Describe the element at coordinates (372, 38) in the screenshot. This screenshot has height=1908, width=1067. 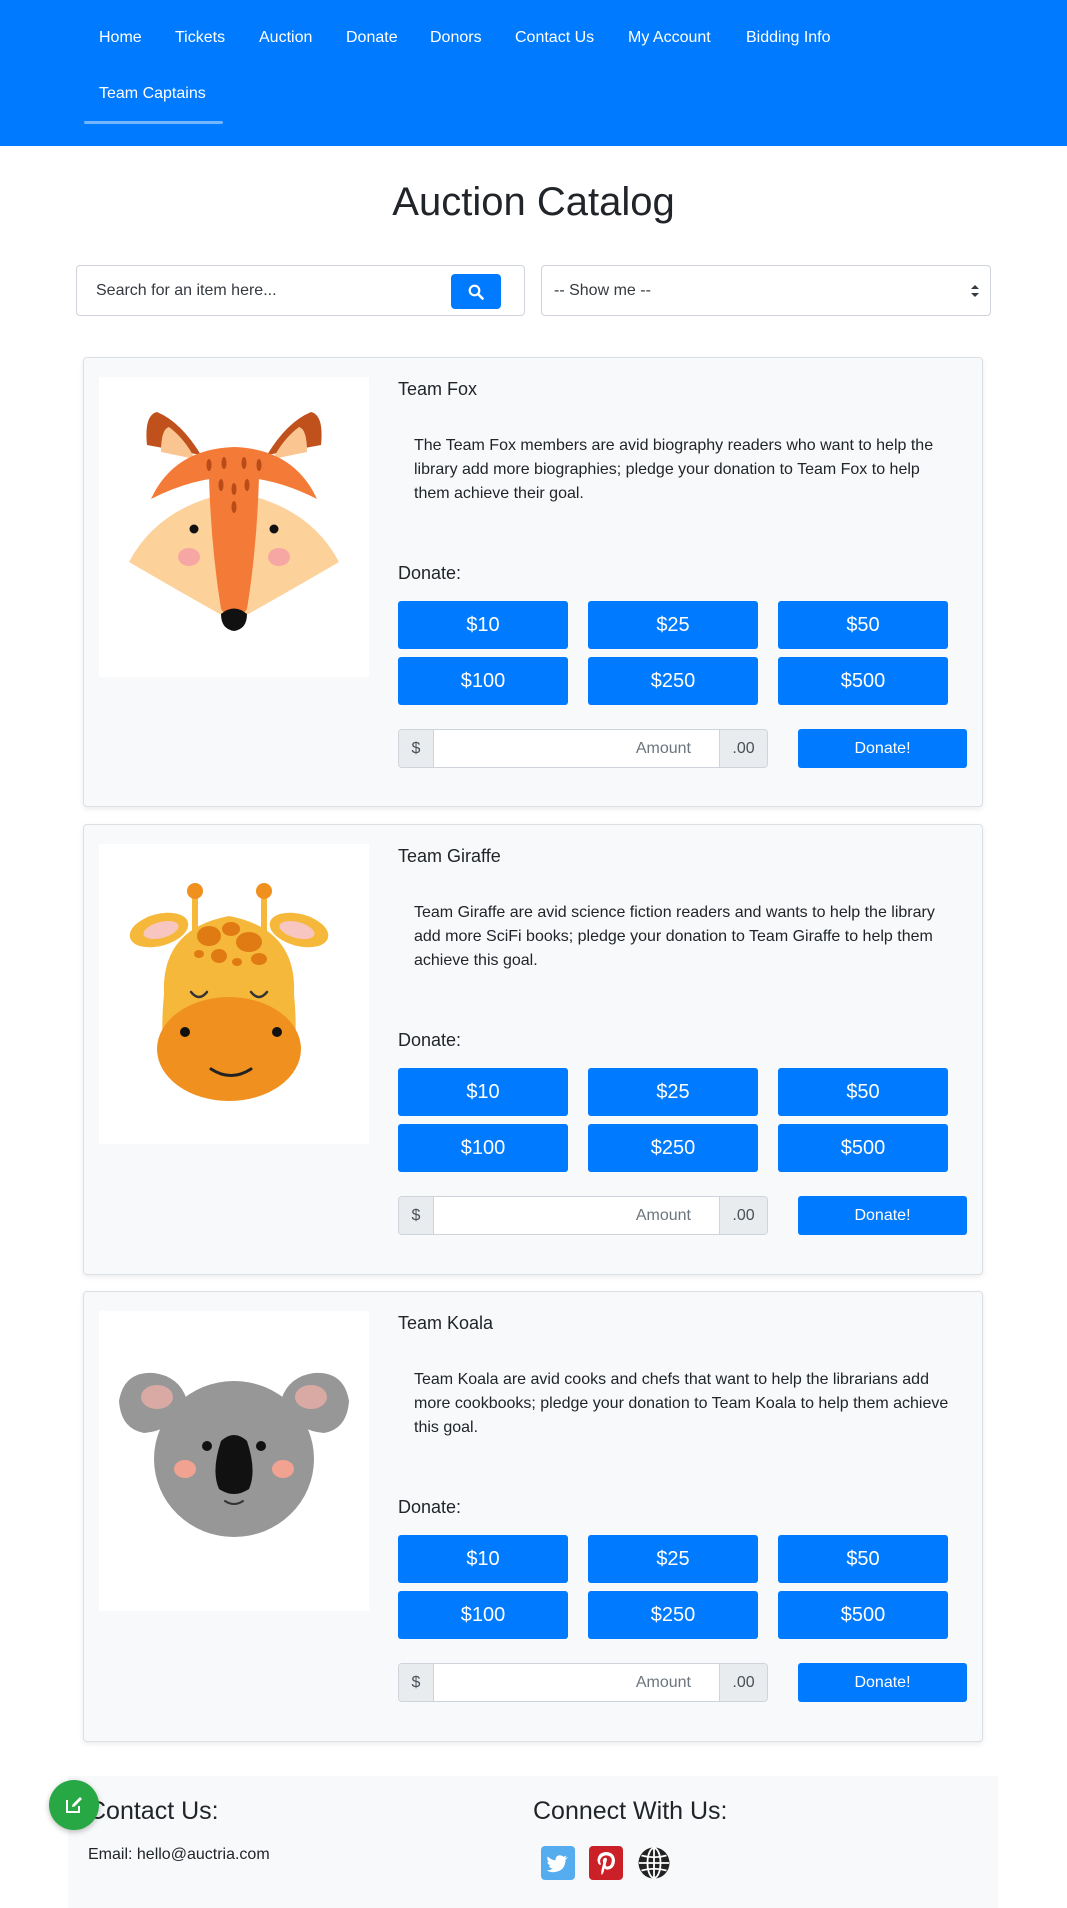
I see `nav-item-donate: Donate` at that location.